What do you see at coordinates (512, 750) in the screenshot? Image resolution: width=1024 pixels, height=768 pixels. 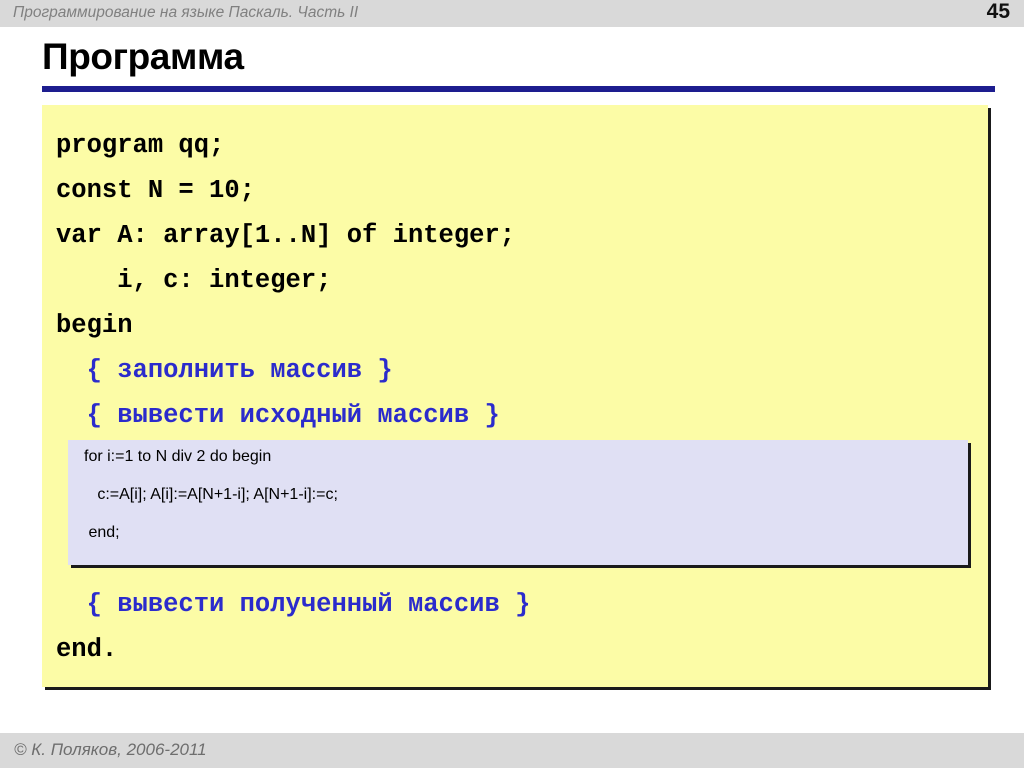 I see `footer-band: © К. Поляков, 2006-2011` at bounding box center [512, 750].